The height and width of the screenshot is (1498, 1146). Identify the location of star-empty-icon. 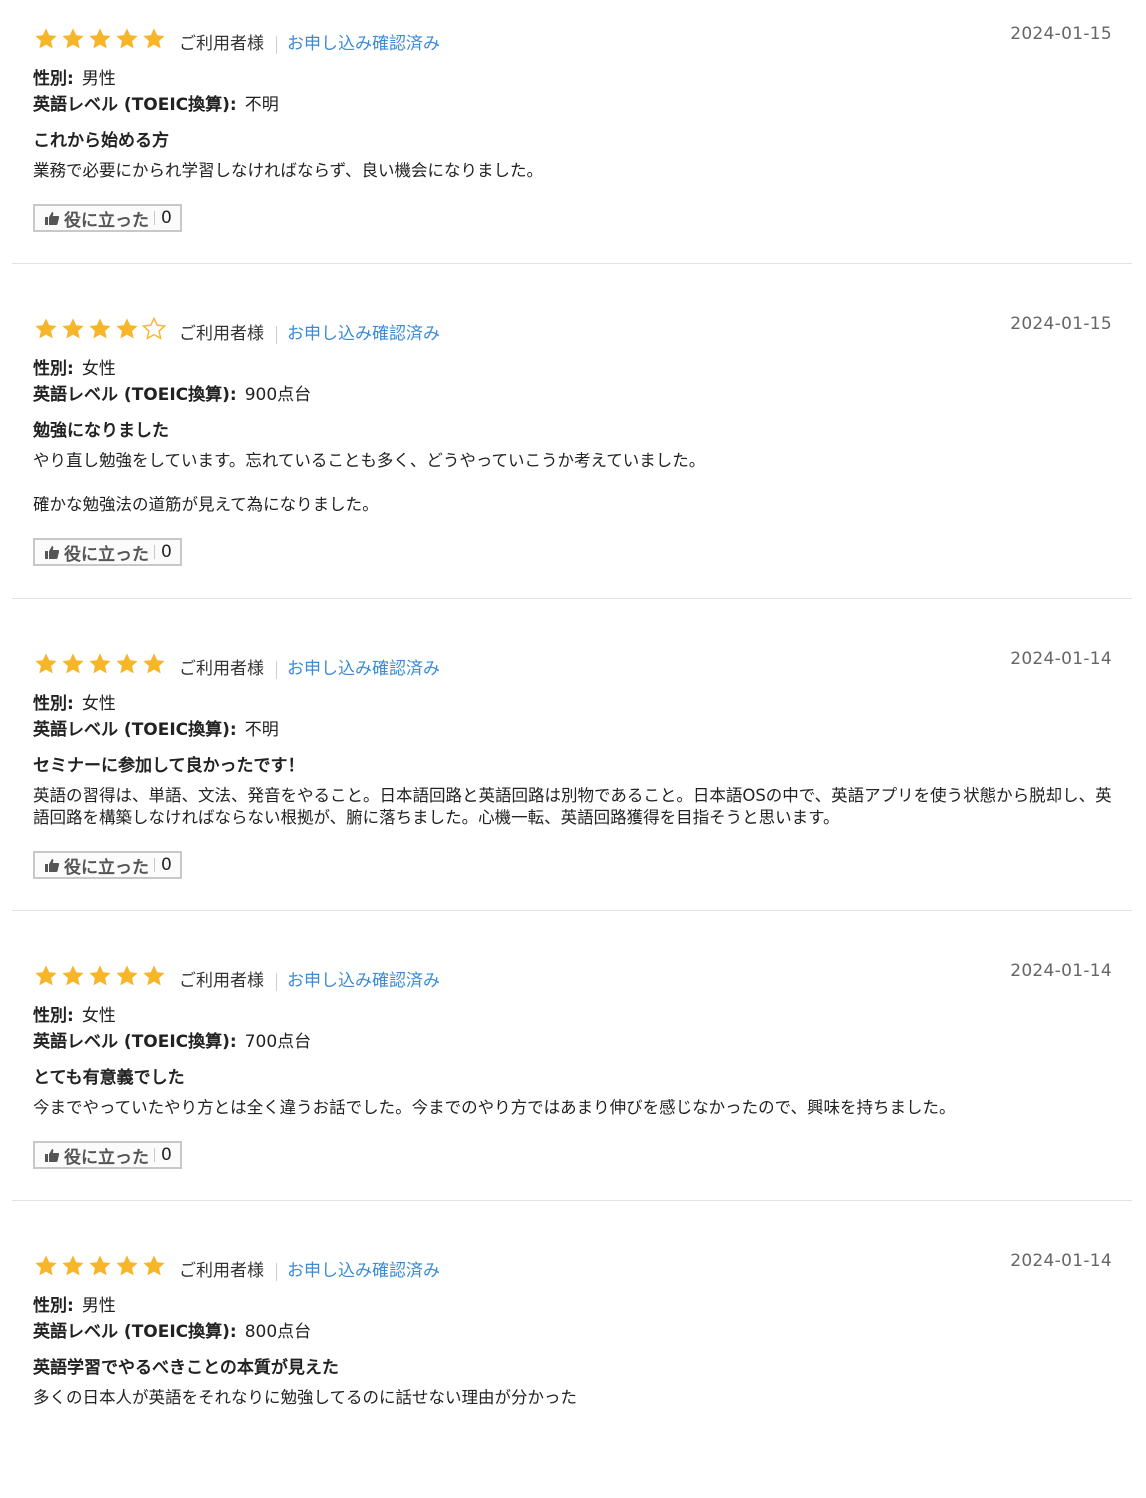
(154, 329).